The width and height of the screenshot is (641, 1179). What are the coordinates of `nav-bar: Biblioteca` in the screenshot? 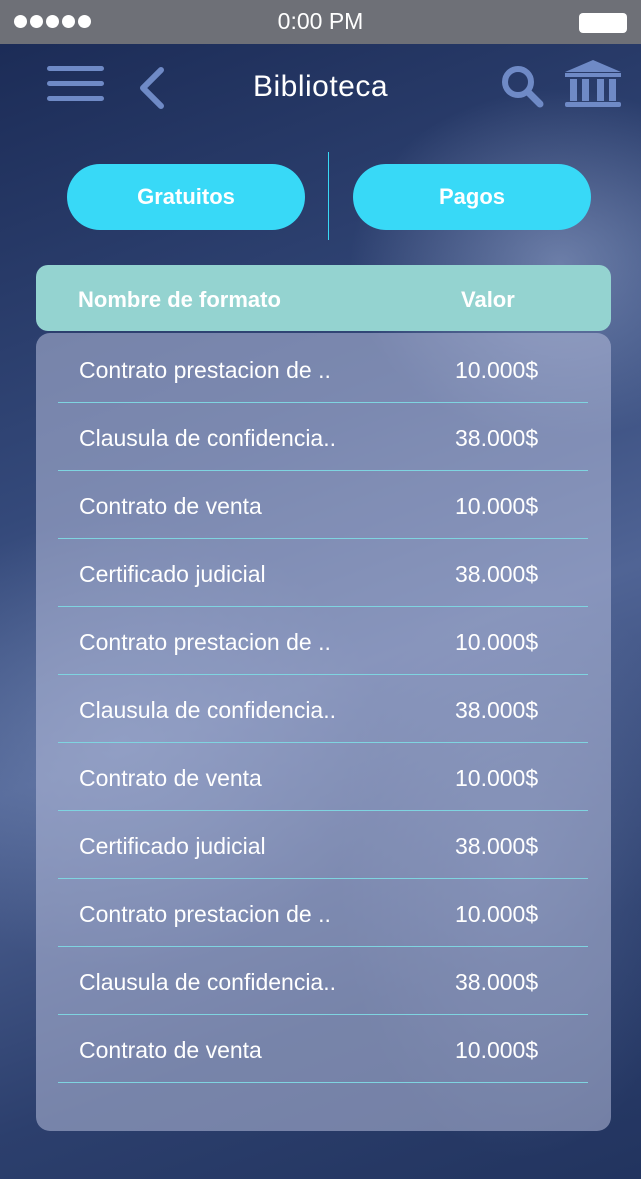 It's located at (320, 89).